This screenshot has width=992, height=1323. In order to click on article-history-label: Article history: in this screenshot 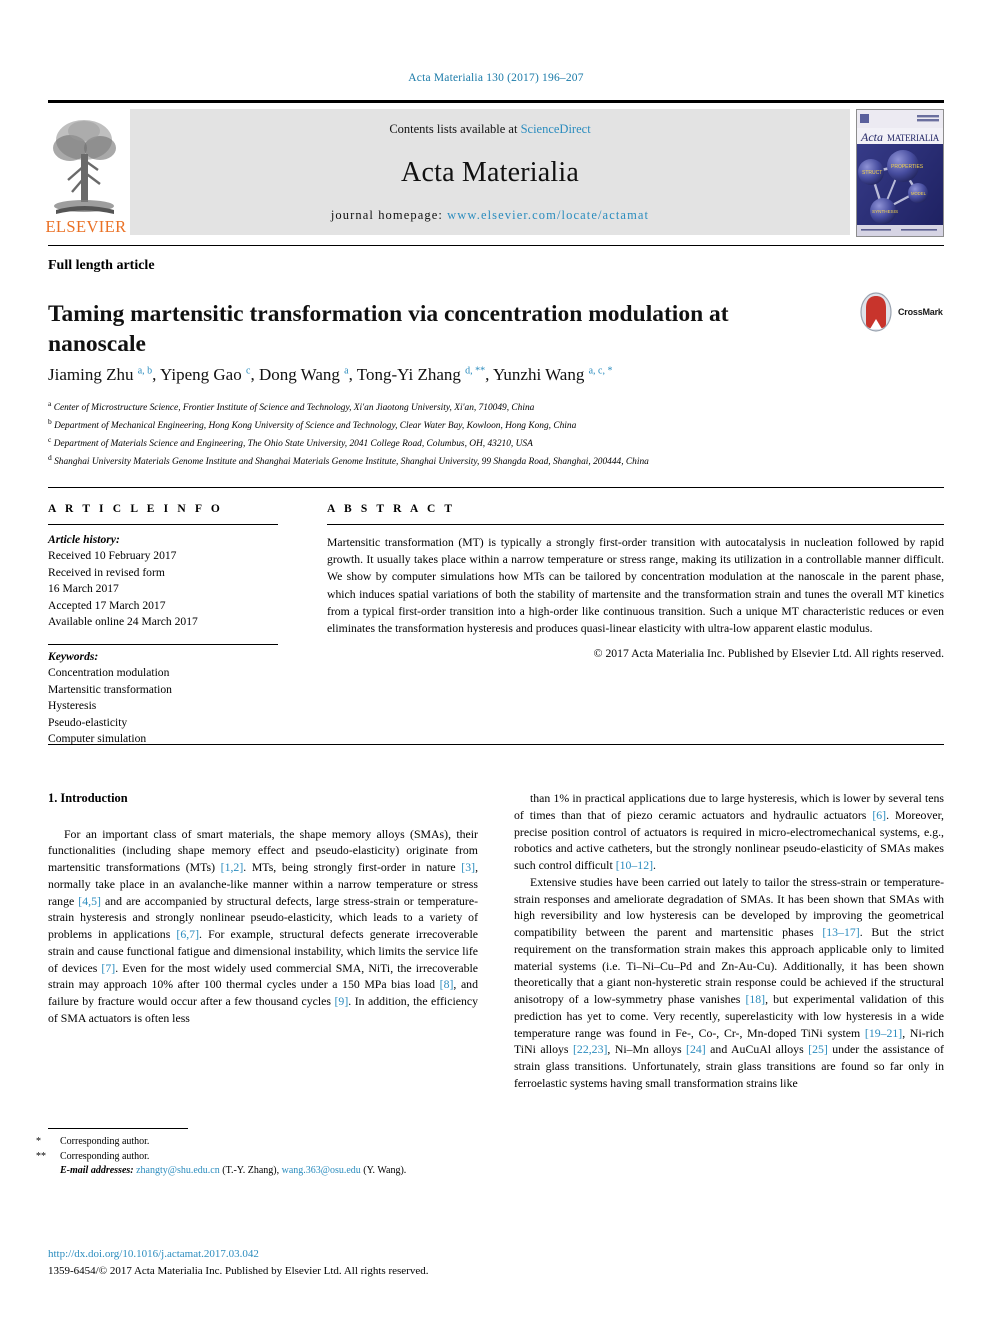, I will do `click(84, 539)`.